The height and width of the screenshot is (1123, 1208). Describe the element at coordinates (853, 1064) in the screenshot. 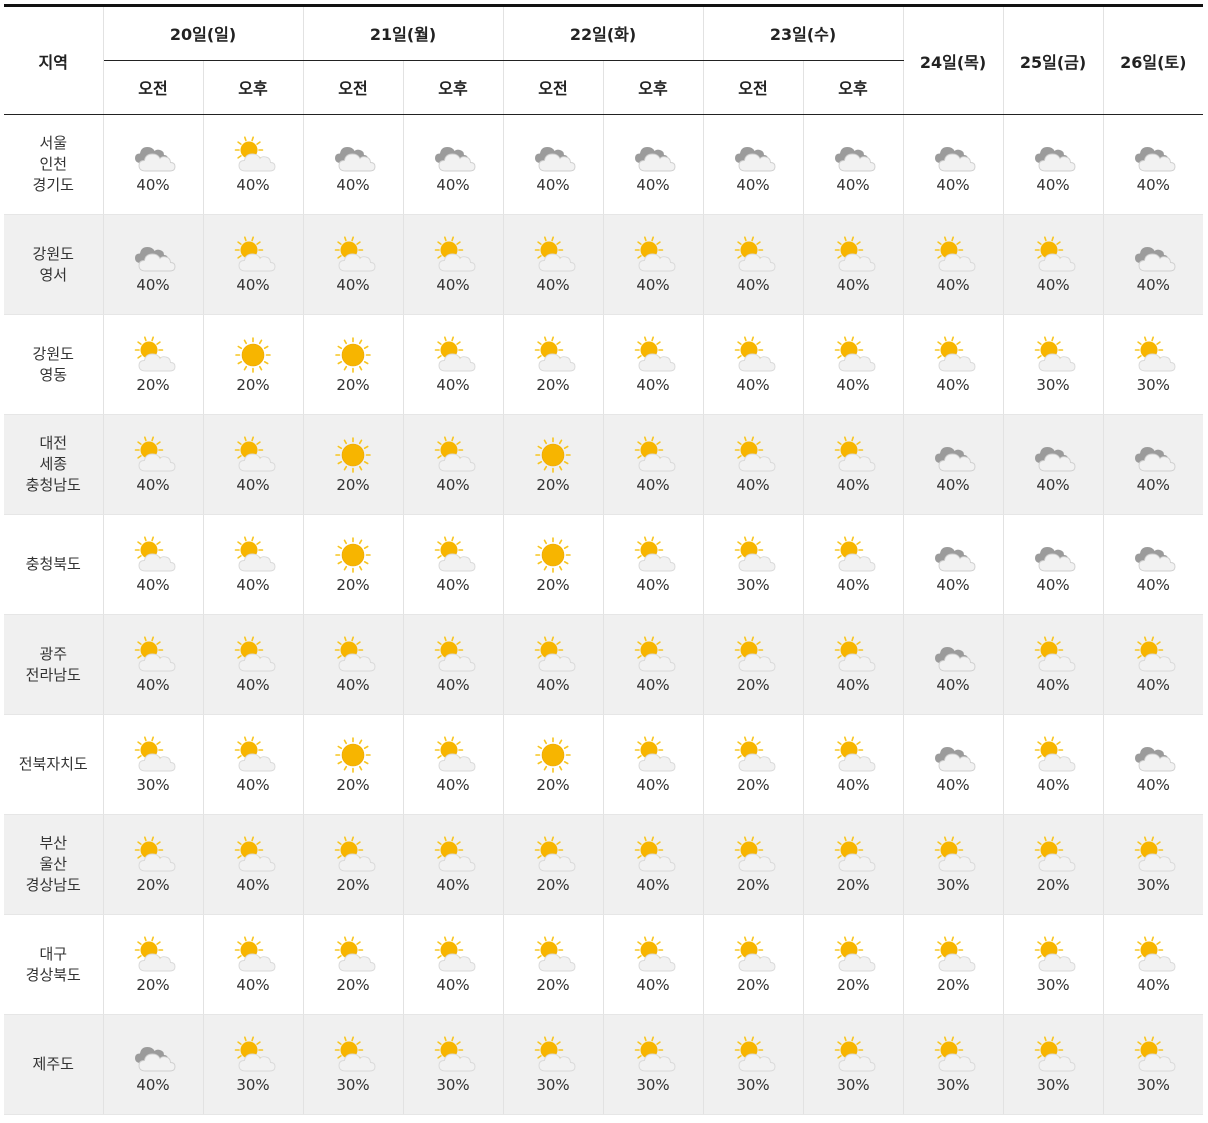

I see `forecast-cell: 30%` at that location.